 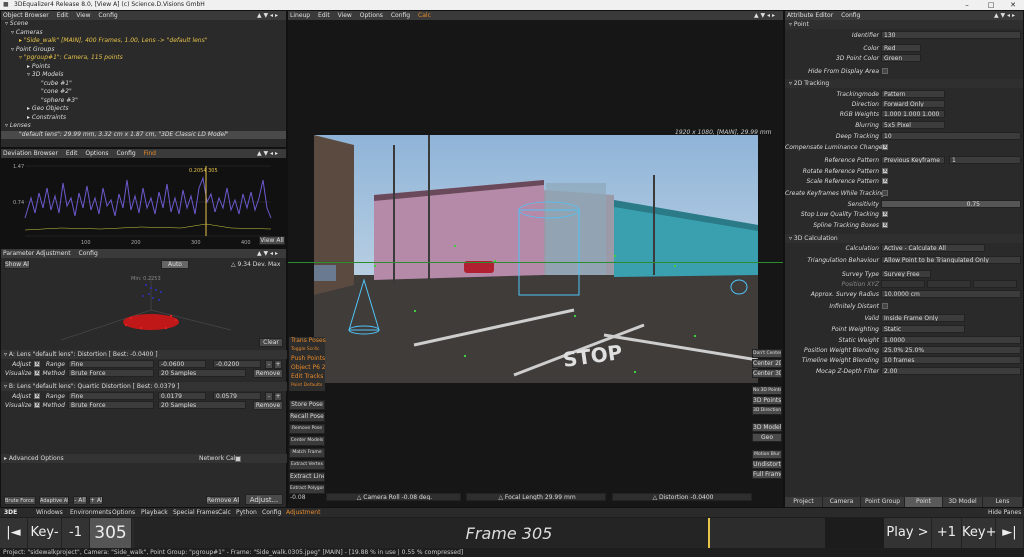 I want to click on range-b-select: Fine, so click(x=111, y=396).